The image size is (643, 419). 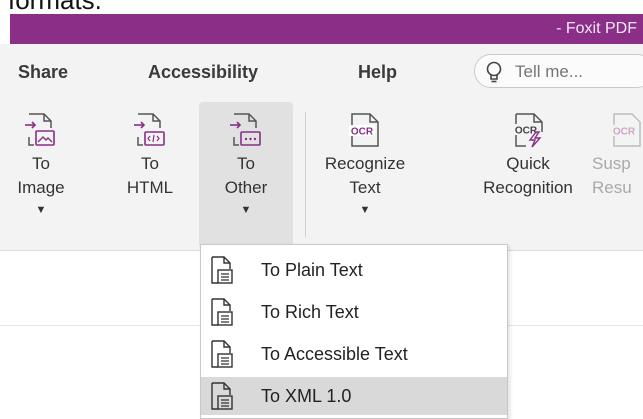 What do you see at coordinates (377, 72) in the screenshot?
I see `tab-help: Help` at bounding box center [377, 72].